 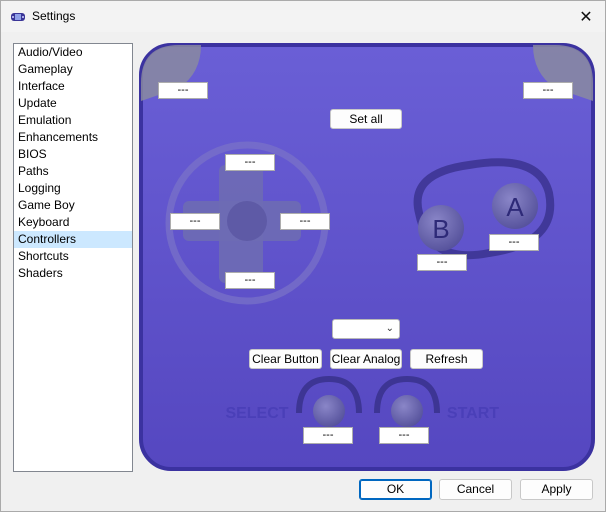 What do you see at coordinates (446, 359) in the screenshot?
I see `refresh-button: Refresh` at bounding box center [446, 359].